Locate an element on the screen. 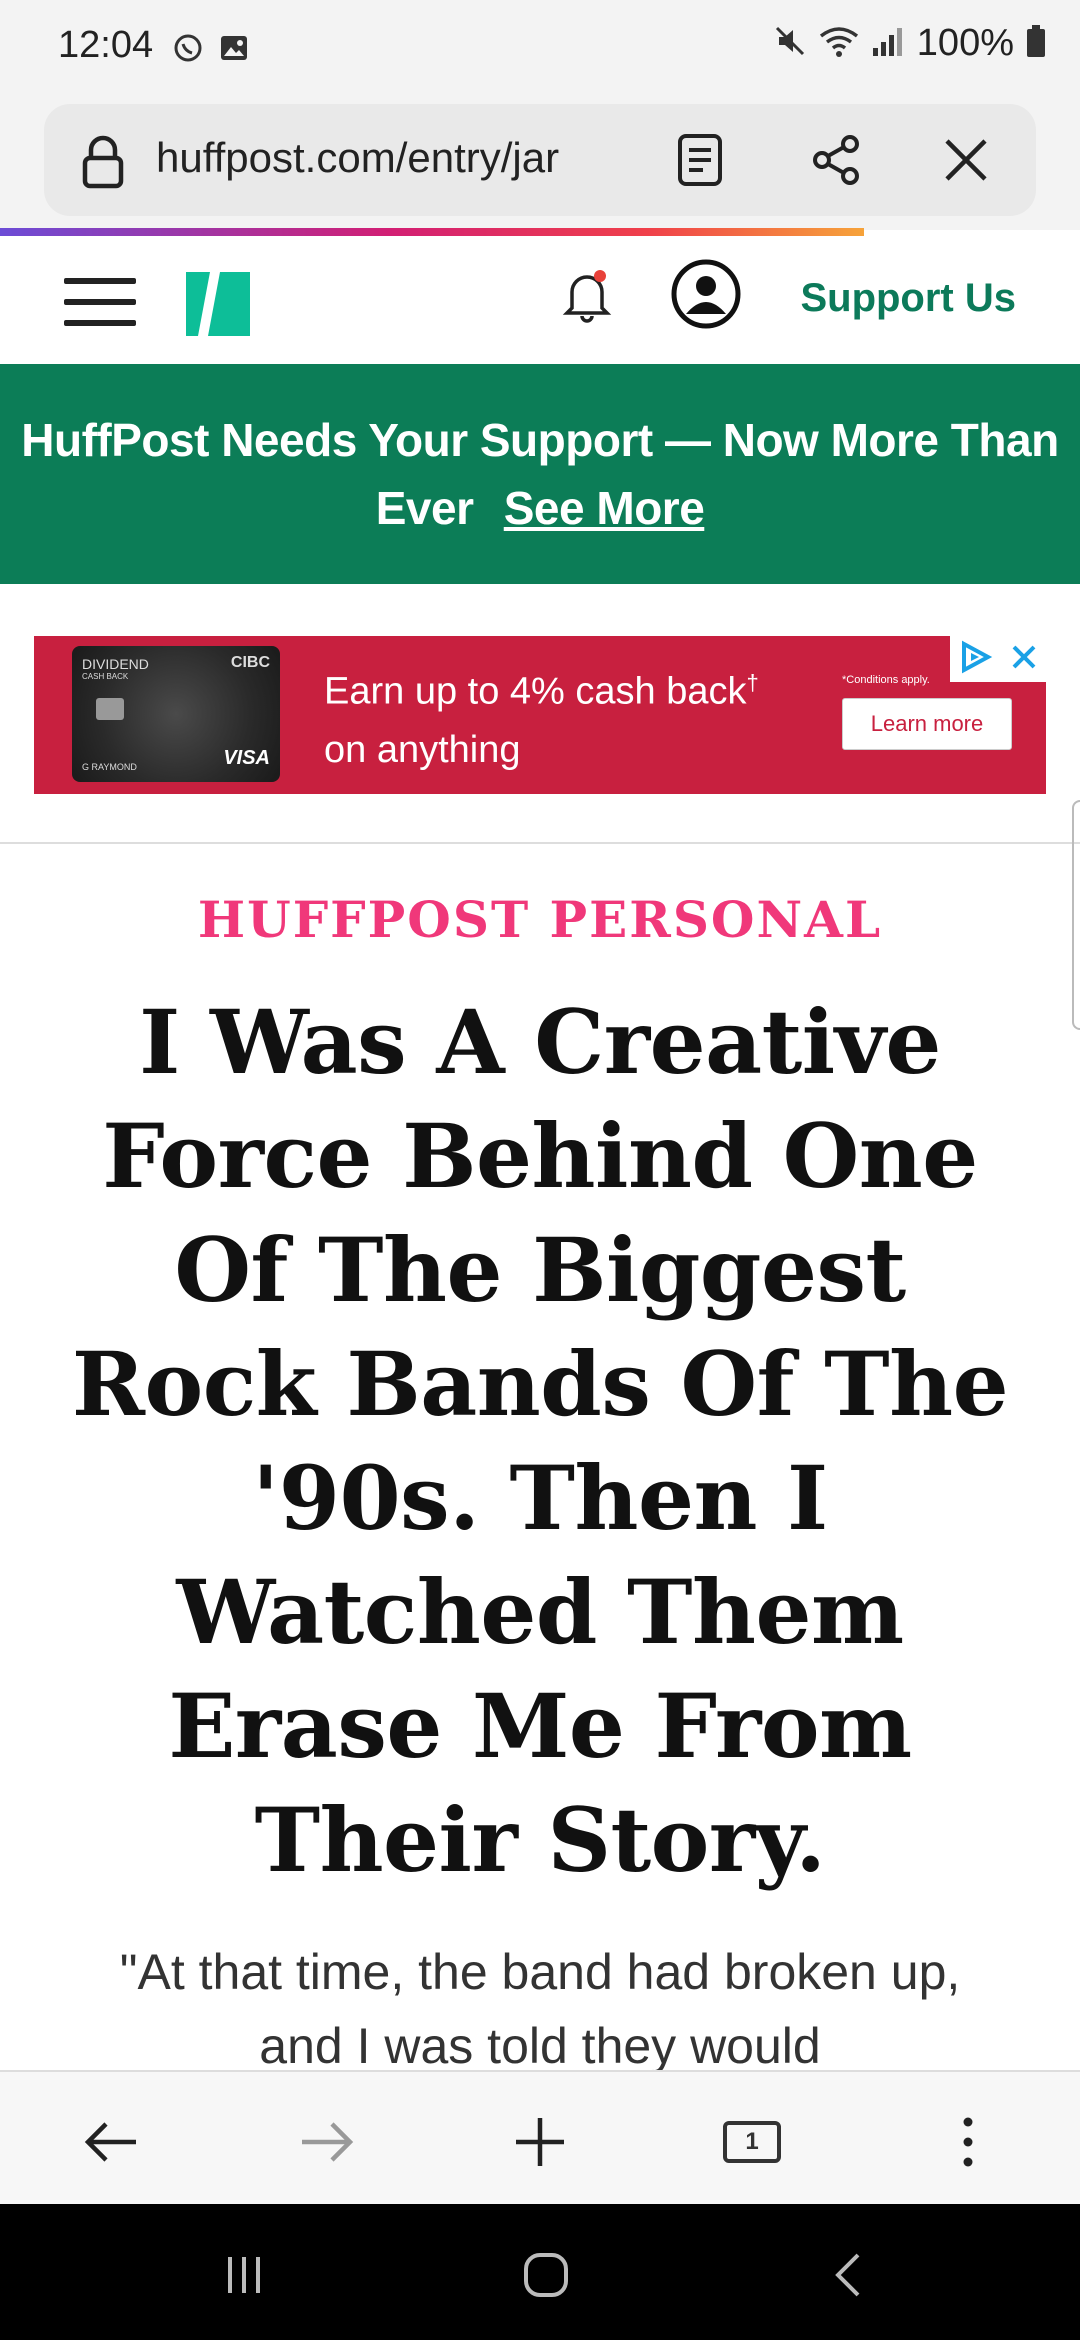  status-time: 12:04 is located at coordinates (106, 45).